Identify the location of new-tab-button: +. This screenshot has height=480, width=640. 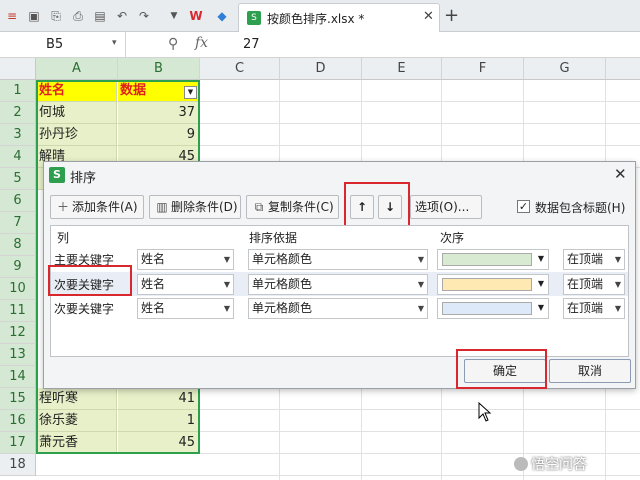
(451, 15).